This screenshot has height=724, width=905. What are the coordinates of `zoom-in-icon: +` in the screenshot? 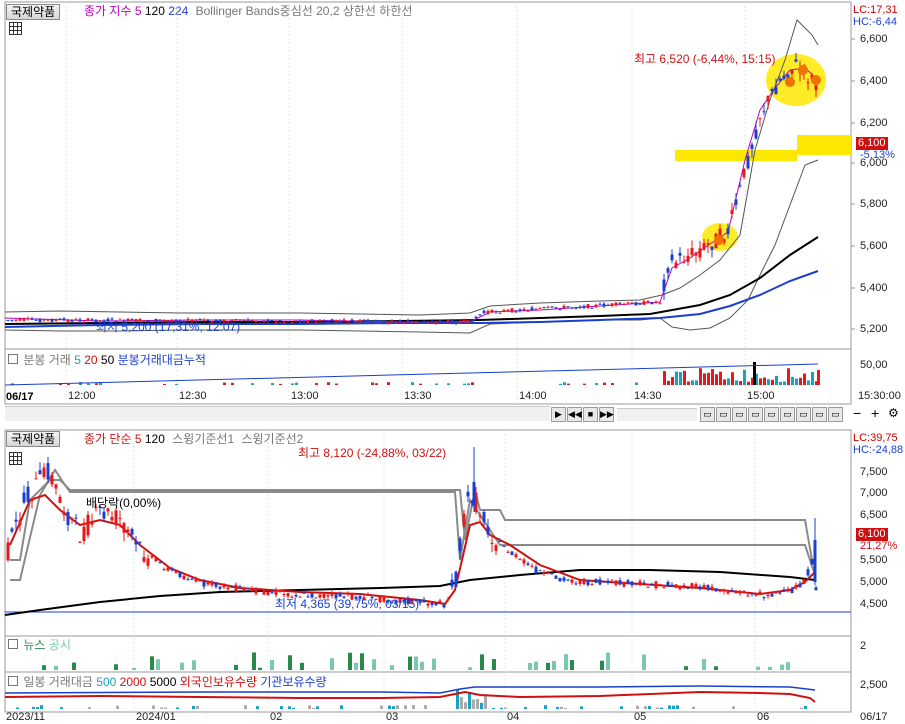 It's located at (875, 413).